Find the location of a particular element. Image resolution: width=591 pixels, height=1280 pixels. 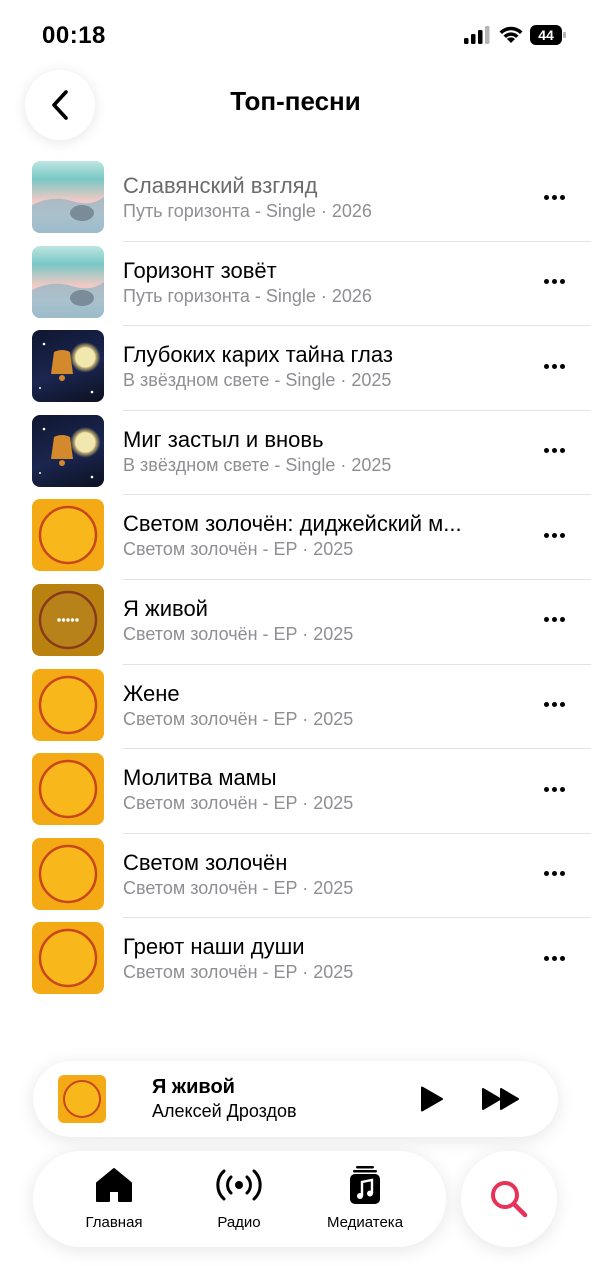

mini-player-title: Я живой is located at coordinates (193, 1087).